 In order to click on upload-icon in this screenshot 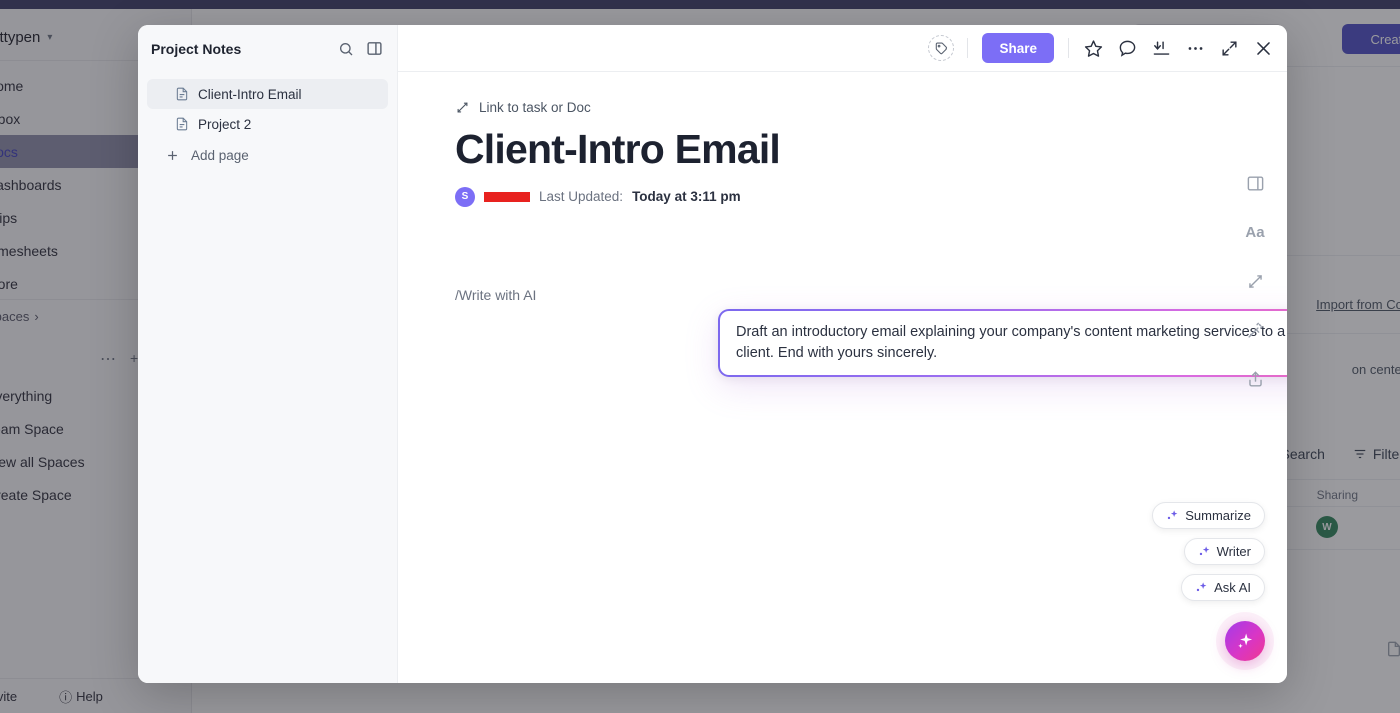, I will do `click(1255, 379)`.